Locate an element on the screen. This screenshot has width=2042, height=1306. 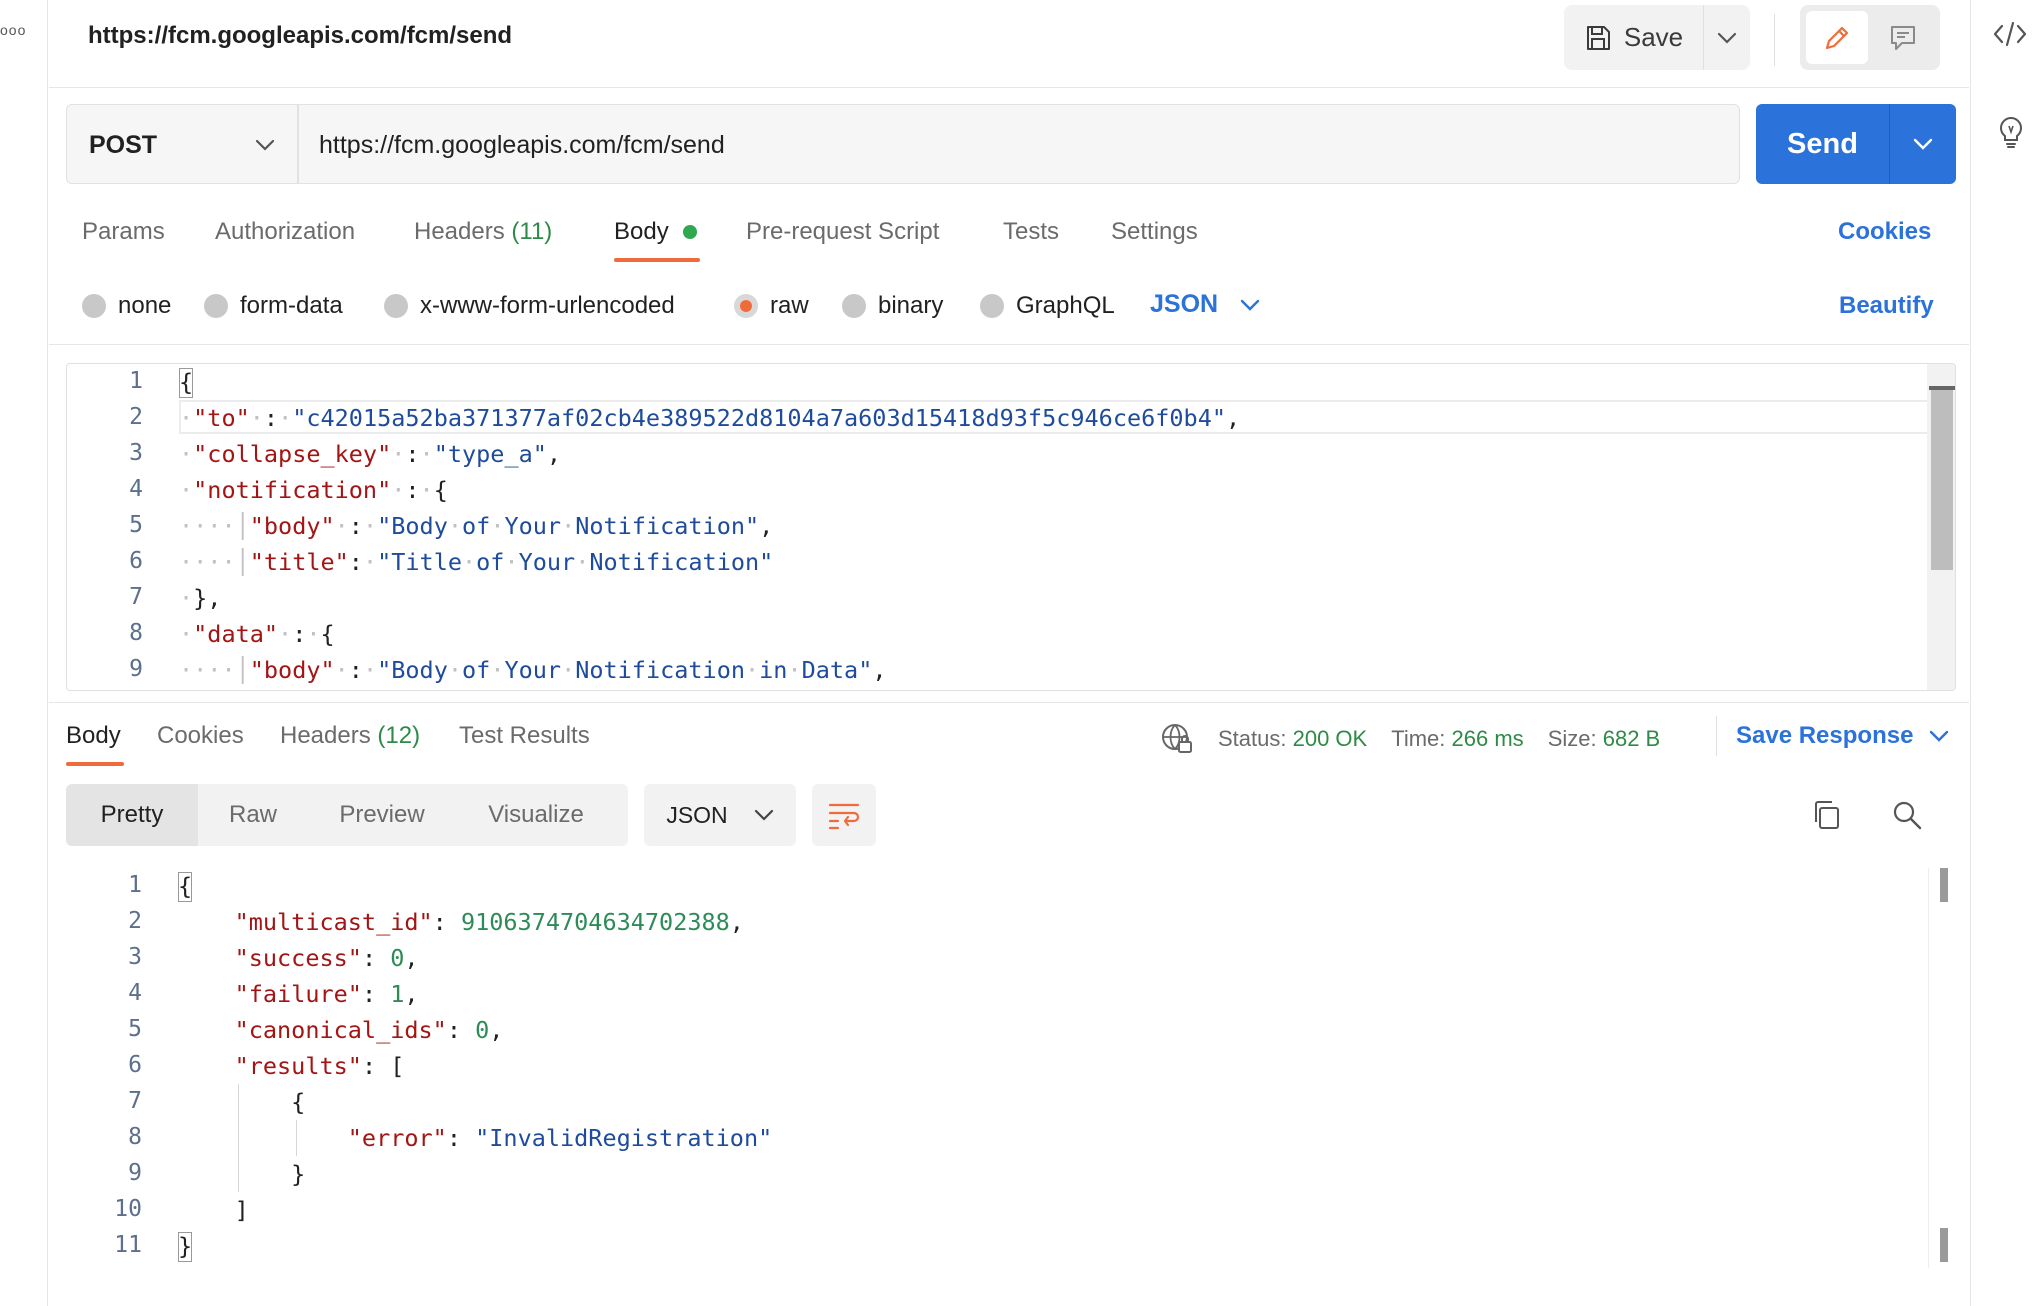
time-value: 266 ms is located at coordinates (1487, 738).